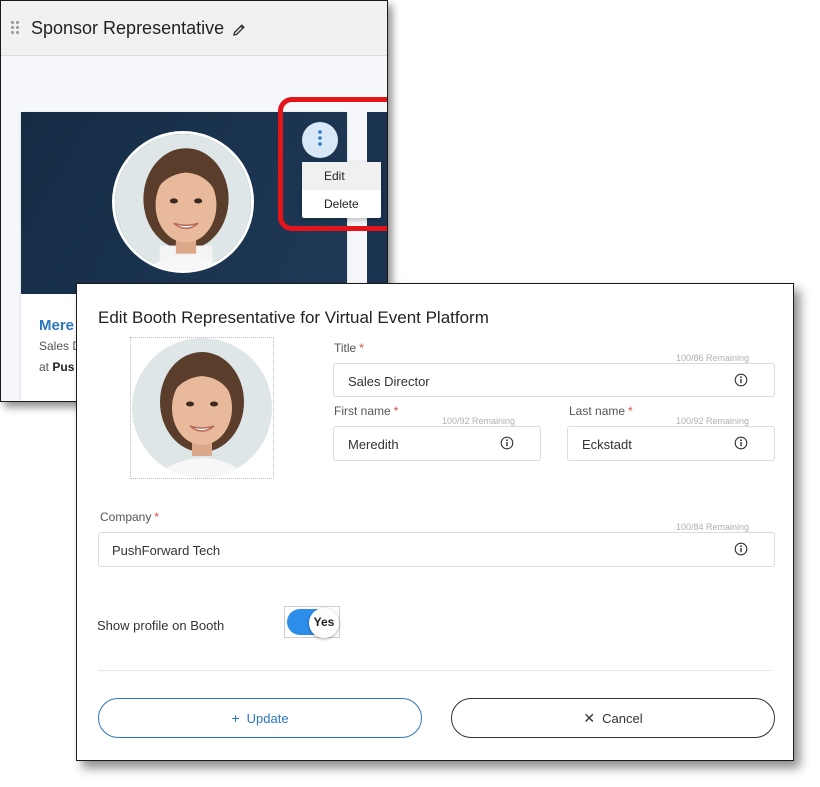 This screenshot has height=787, width=820. Describe the element at coordinates (479, 421) in the screenshot. I see `first-name-remaining: 100/92 Remaining` at that location.